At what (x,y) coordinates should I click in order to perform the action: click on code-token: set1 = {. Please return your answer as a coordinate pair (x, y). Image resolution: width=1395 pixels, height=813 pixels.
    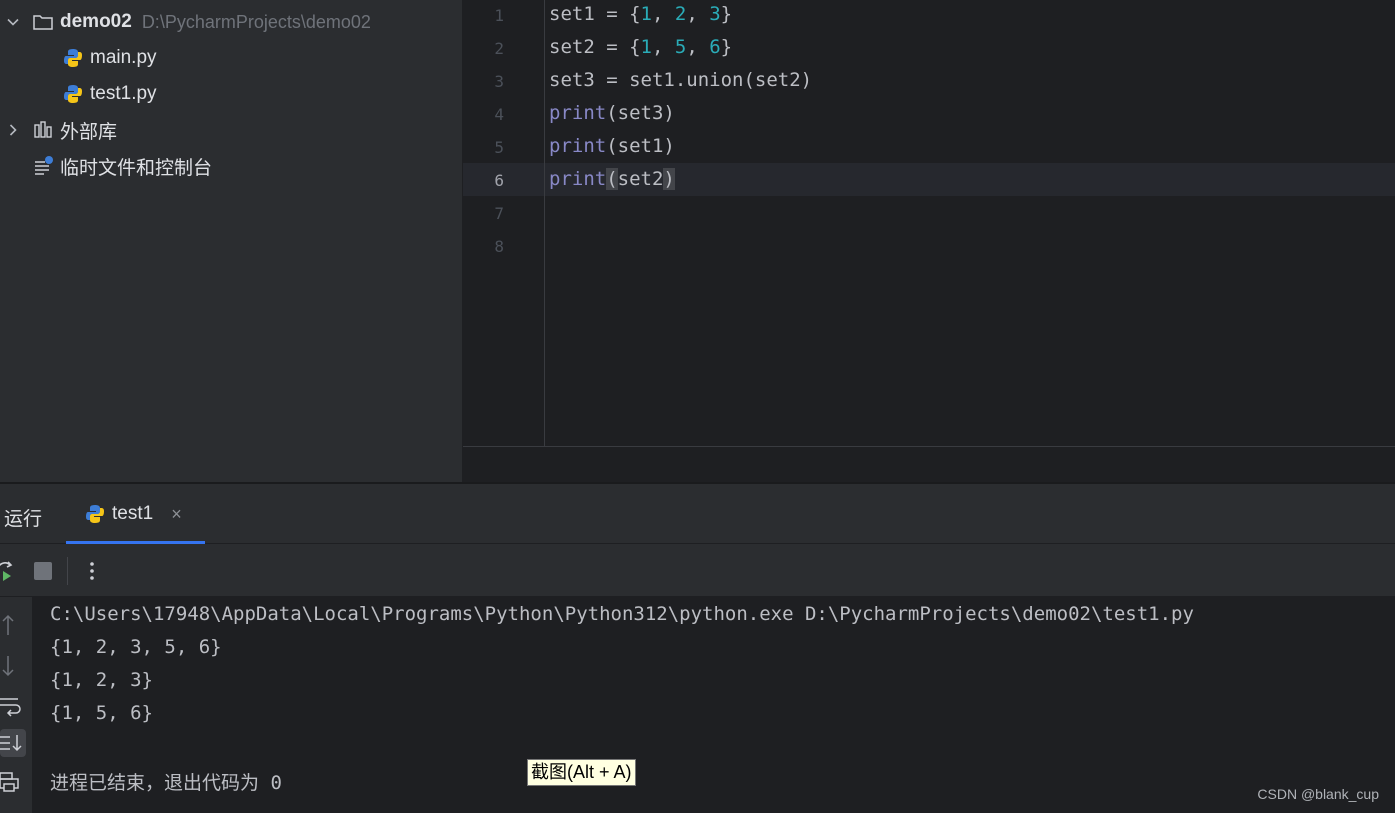
    Looking at the image, I should click on (595, 14).